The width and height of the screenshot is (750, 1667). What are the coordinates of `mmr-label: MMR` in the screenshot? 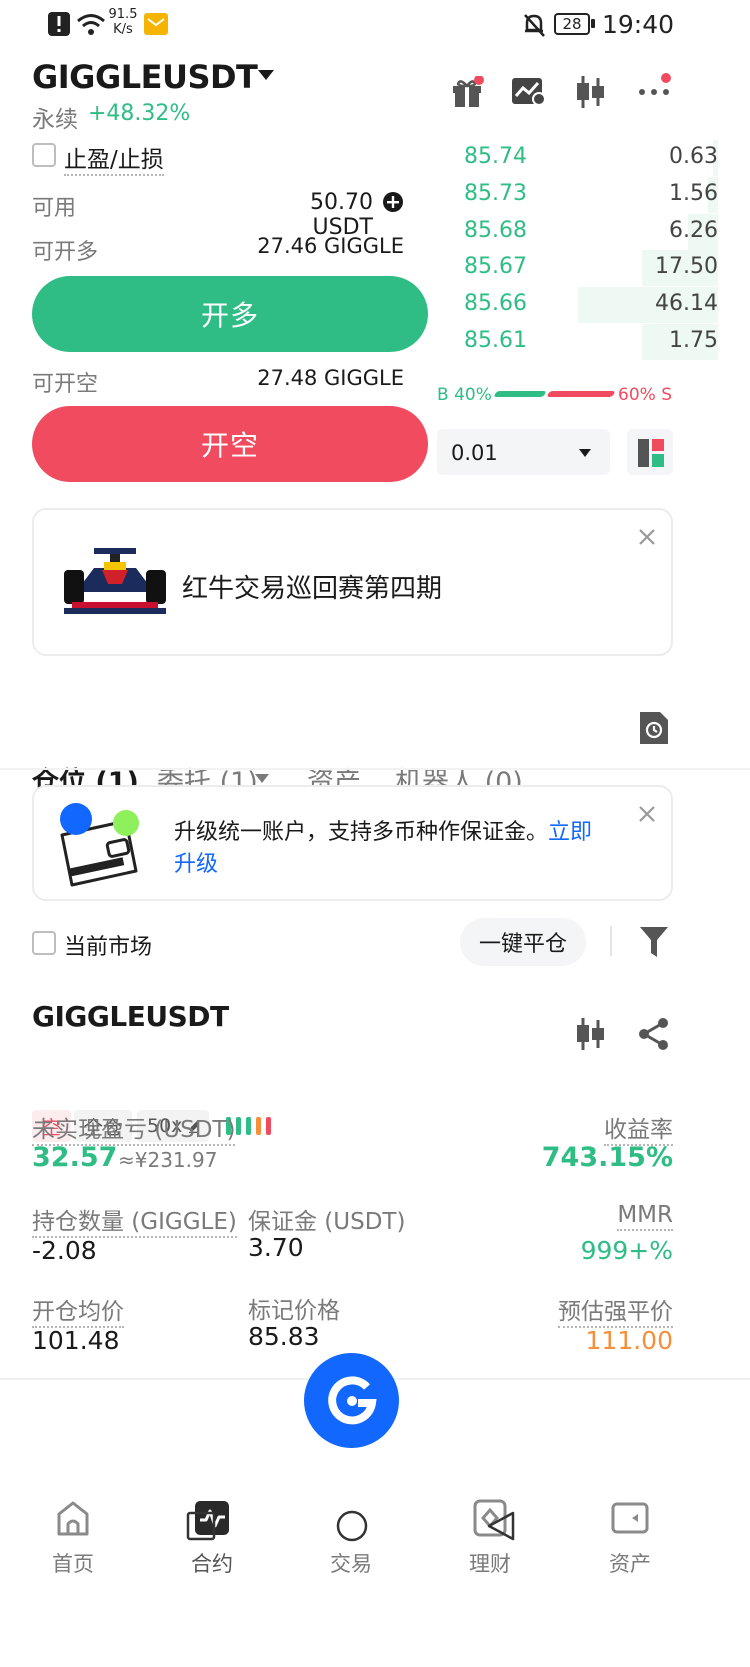 It's located at (645, 1216).